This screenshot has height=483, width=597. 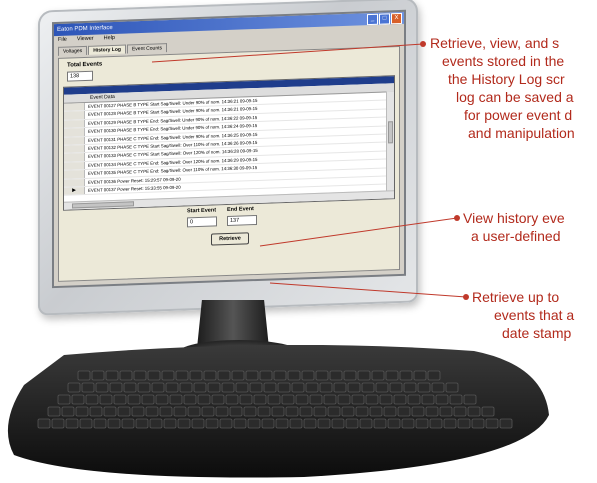 What do you see at coordinates (514, 218) in the screenshot?
I see `callout-middle-line-1: View history eve` at bounding box center [514, 218].